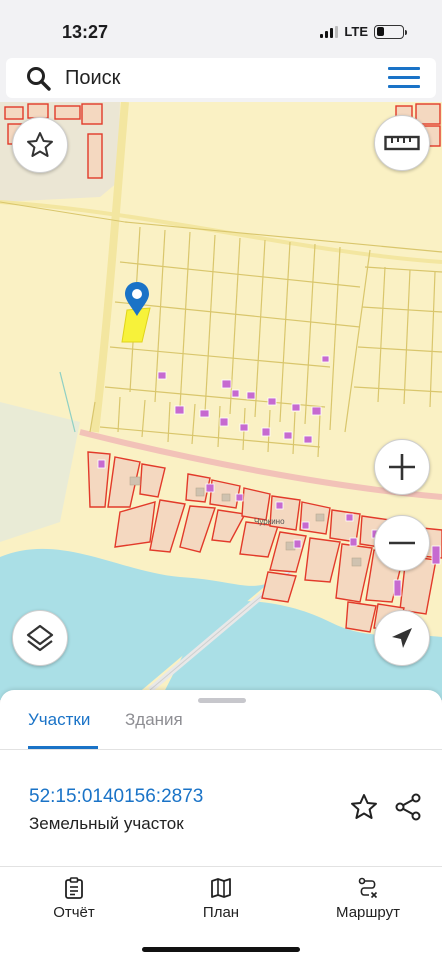  What do you see at coordinates (63, 730) in the screenshot?
I see `tab-parcels: Участки` at bounding box center [63, 730].